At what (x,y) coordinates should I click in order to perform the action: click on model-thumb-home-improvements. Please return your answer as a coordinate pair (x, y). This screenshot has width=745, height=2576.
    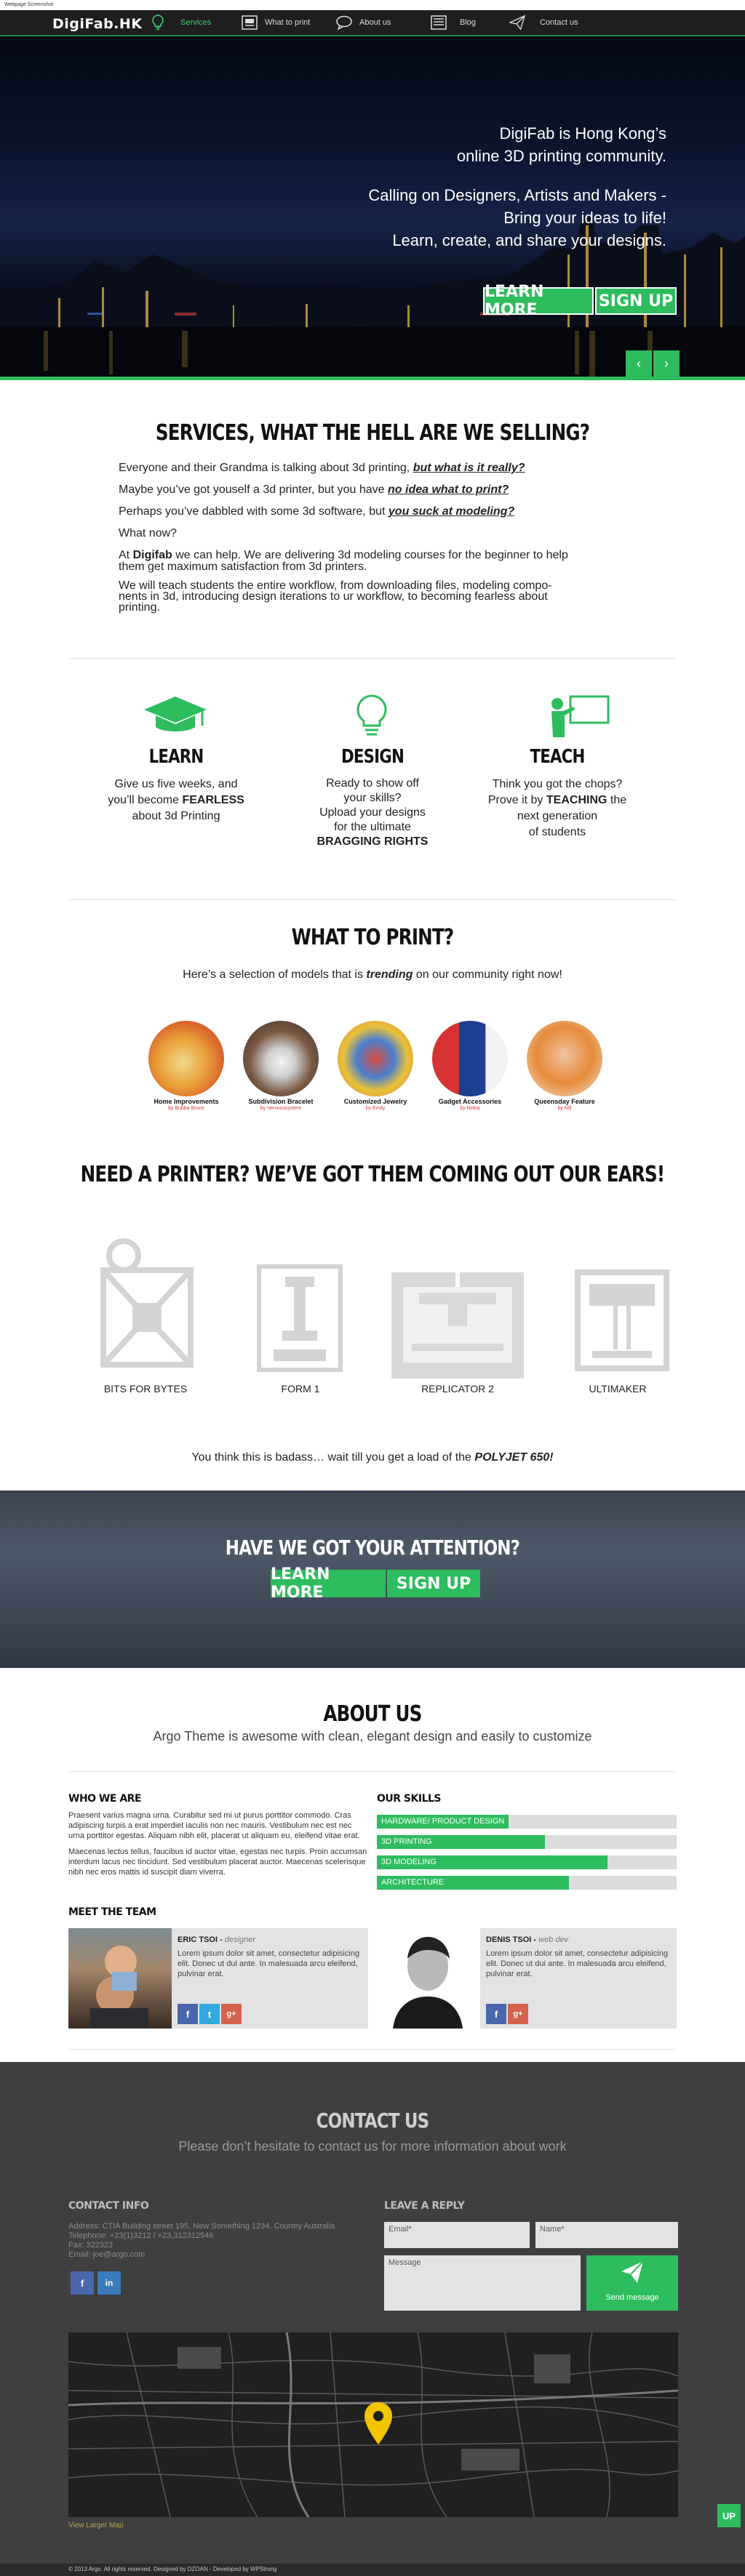
    Looking at the image, I should click on (186, 1058).